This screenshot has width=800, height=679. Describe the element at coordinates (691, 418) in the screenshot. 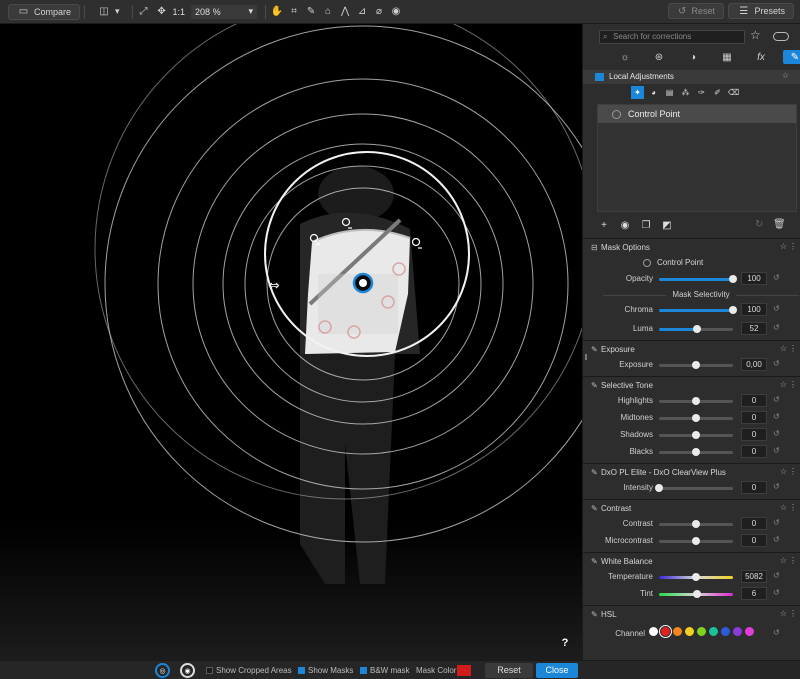

I see `midtones-slider: Midtones 0 ↺` at that location.